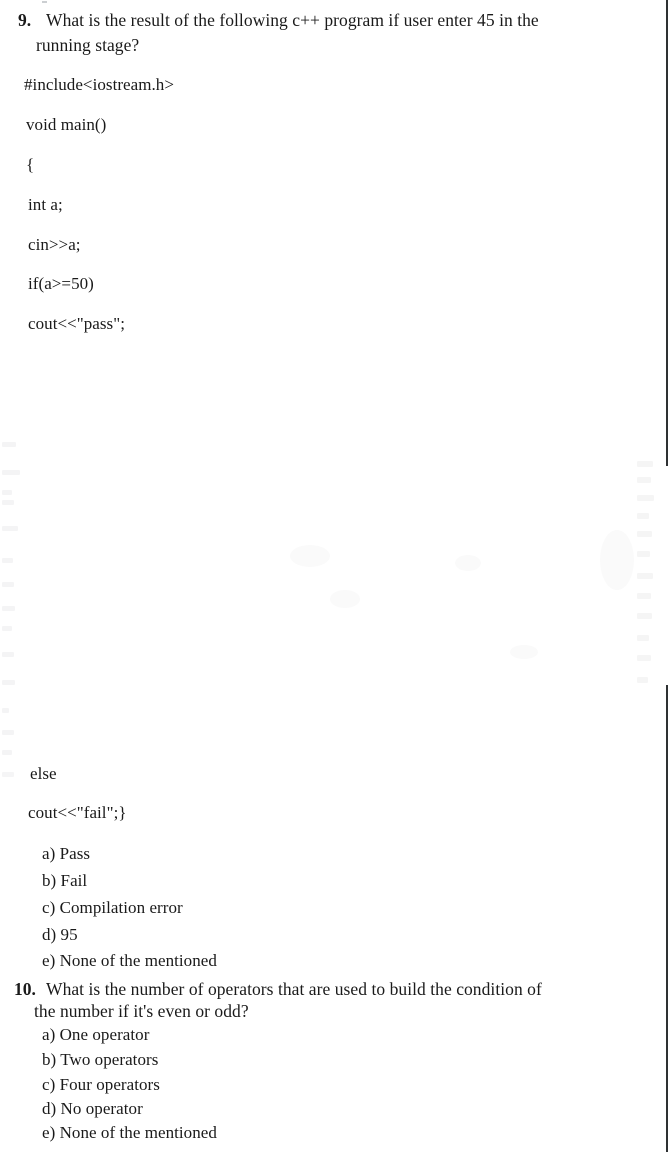 Image resolution: width=672 pixels, height=1152 pixels. What do you see at coordinates (99, 84) in the screenshot?
I see `code-line-include: #include<iostream.h>` at bounding box center [99, 84].